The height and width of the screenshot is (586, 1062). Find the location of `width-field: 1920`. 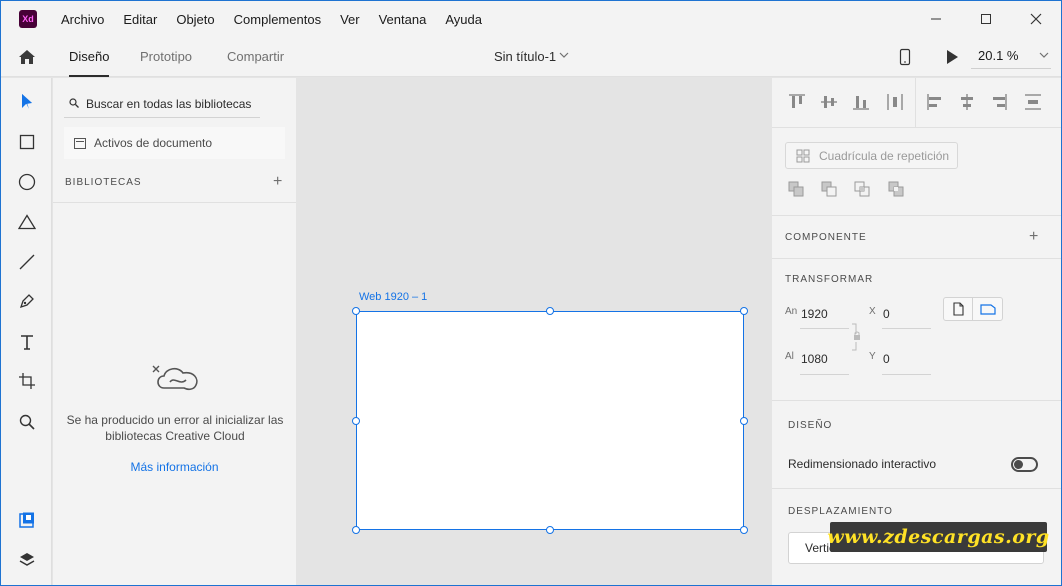

width-field: 1920 is located at coordinates (814, 314).